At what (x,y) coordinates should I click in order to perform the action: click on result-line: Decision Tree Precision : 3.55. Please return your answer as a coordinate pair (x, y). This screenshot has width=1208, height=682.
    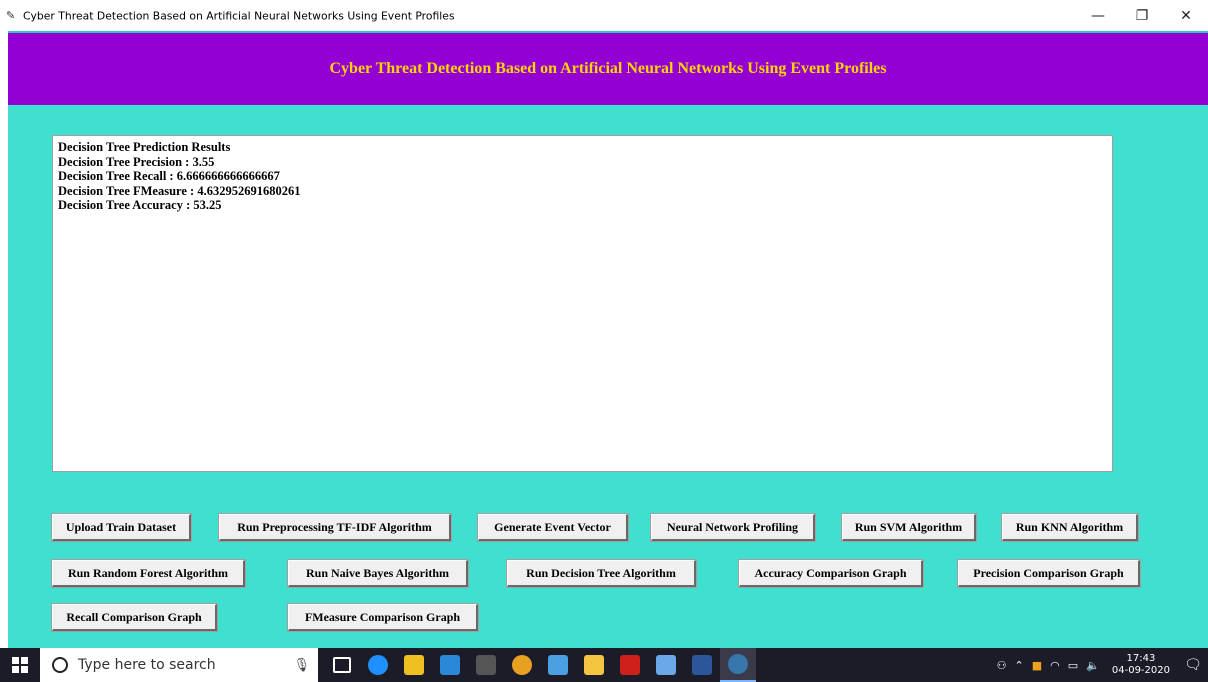
    Looking at the image, I should click on (136, 161).